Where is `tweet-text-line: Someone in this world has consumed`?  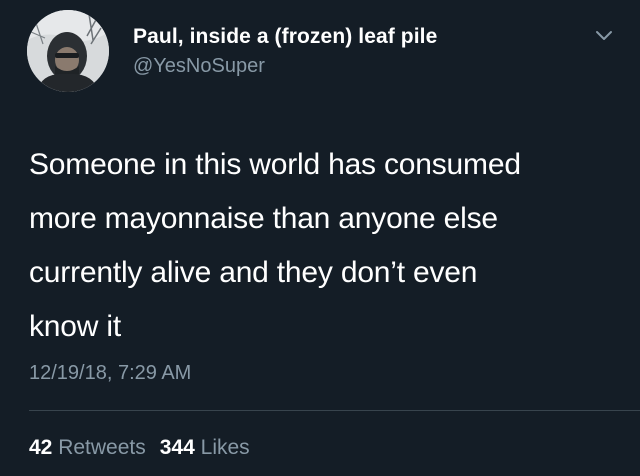 tweet-text-line: Someone in this world has consumed is located at coordinates (275, 164).